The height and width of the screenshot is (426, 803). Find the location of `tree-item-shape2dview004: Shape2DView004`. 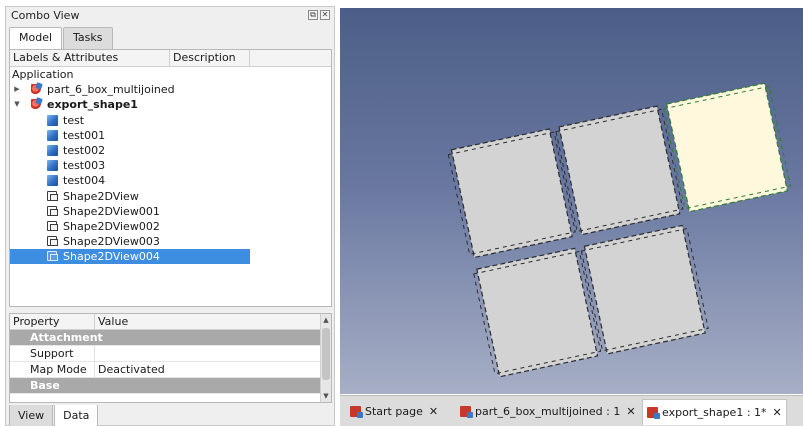

tree-item-shape2dview004: Shape2DView004 is located at coordinates (130, 257).